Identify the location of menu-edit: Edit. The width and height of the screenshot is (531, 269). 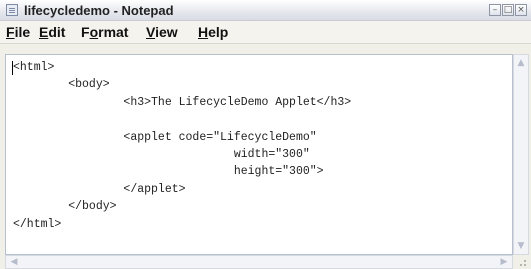
(52, 32).